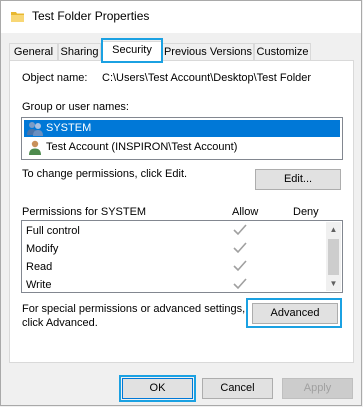 The height and width of the screenshot is (407, 363). What do you see at coordinates (35, 147) in the screenshot?
I see `user-icon` at bounding box center [35, 147].